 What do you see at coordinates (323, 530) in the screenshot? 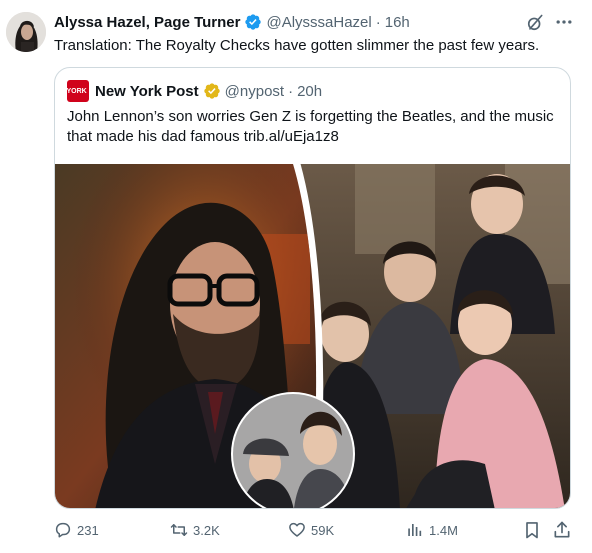
I see `like-count: 59K` at bounding box center [323, 530].